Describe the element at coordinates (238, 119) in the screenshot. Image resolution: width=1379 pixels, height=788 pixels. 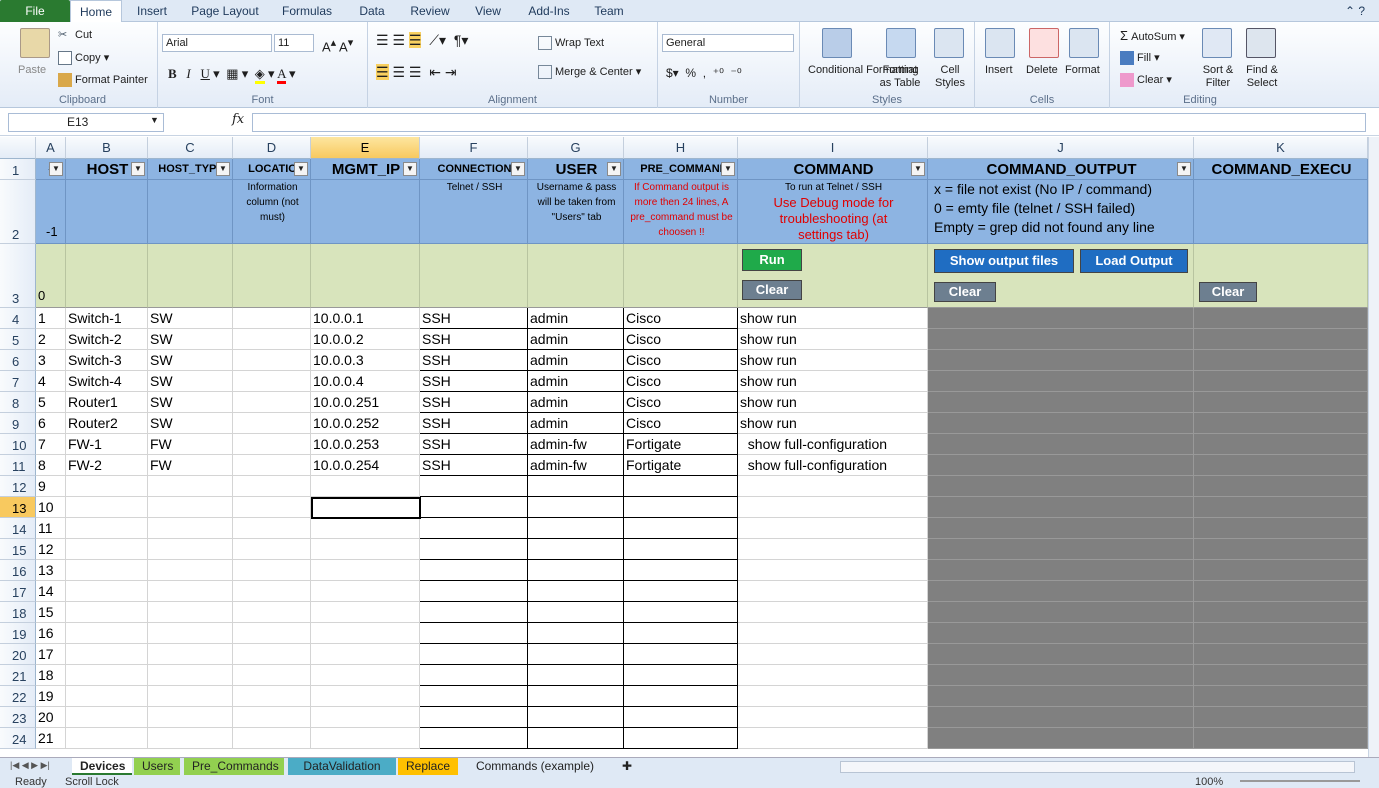
I see `insert-function-button: fx` at that location.